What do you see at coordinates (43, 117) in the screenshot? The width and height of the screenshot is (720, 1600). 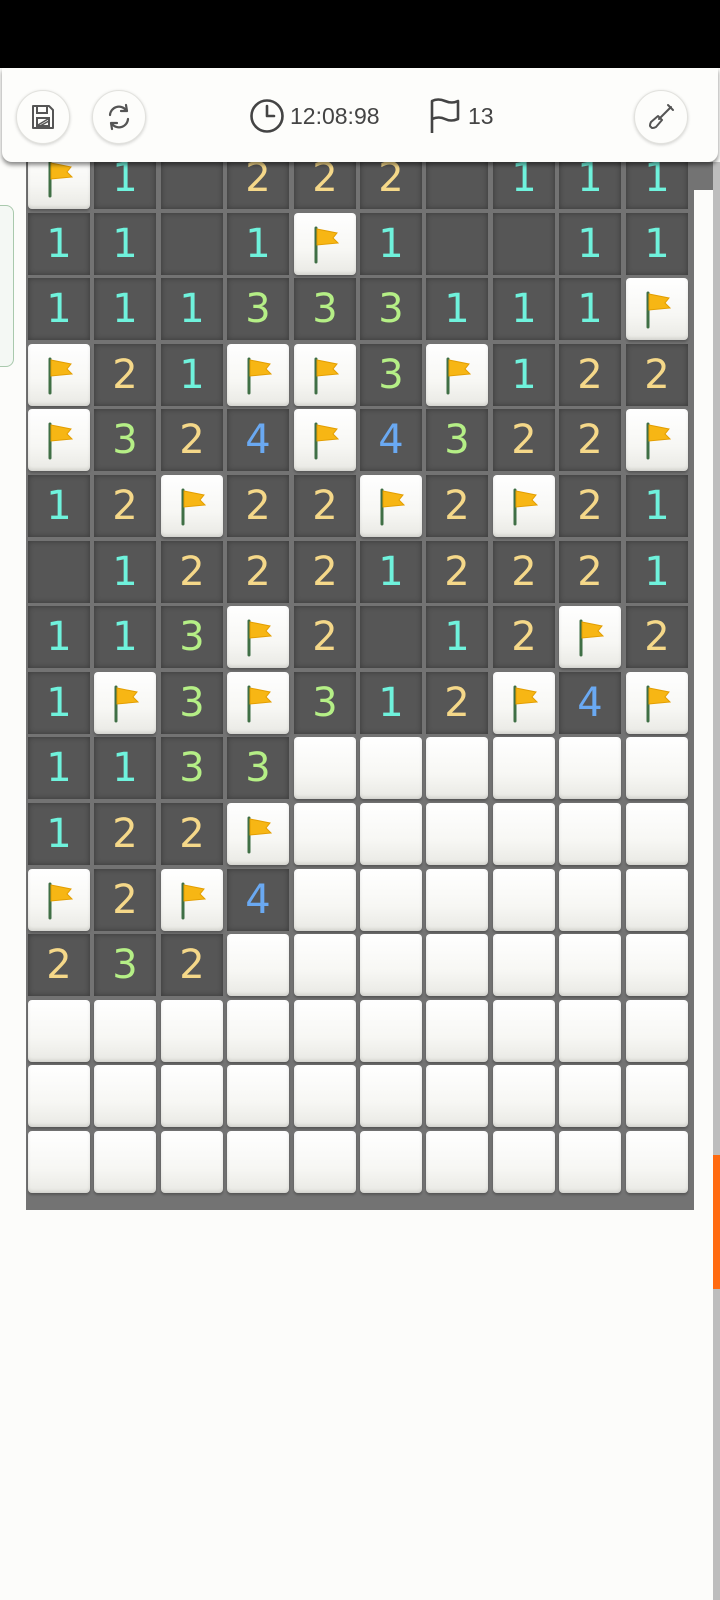 I see `save-button` at bounding box center [43, 117].